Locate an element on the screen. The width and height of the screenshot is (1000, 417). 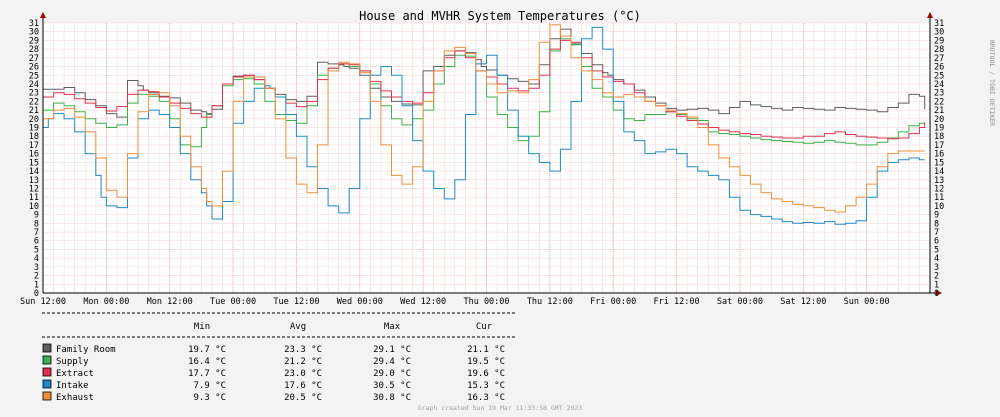
legend-value: 23.0 °C is located at coordinates (303, 374).